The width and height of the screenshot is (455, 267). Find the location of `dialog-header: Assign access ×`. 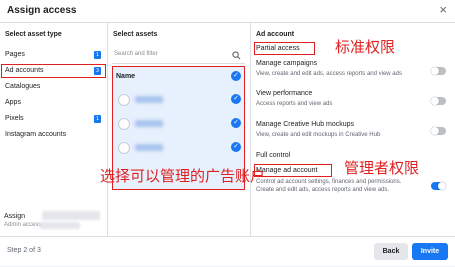

dialog-header: Assign access × is located at coordinates (227, 11).